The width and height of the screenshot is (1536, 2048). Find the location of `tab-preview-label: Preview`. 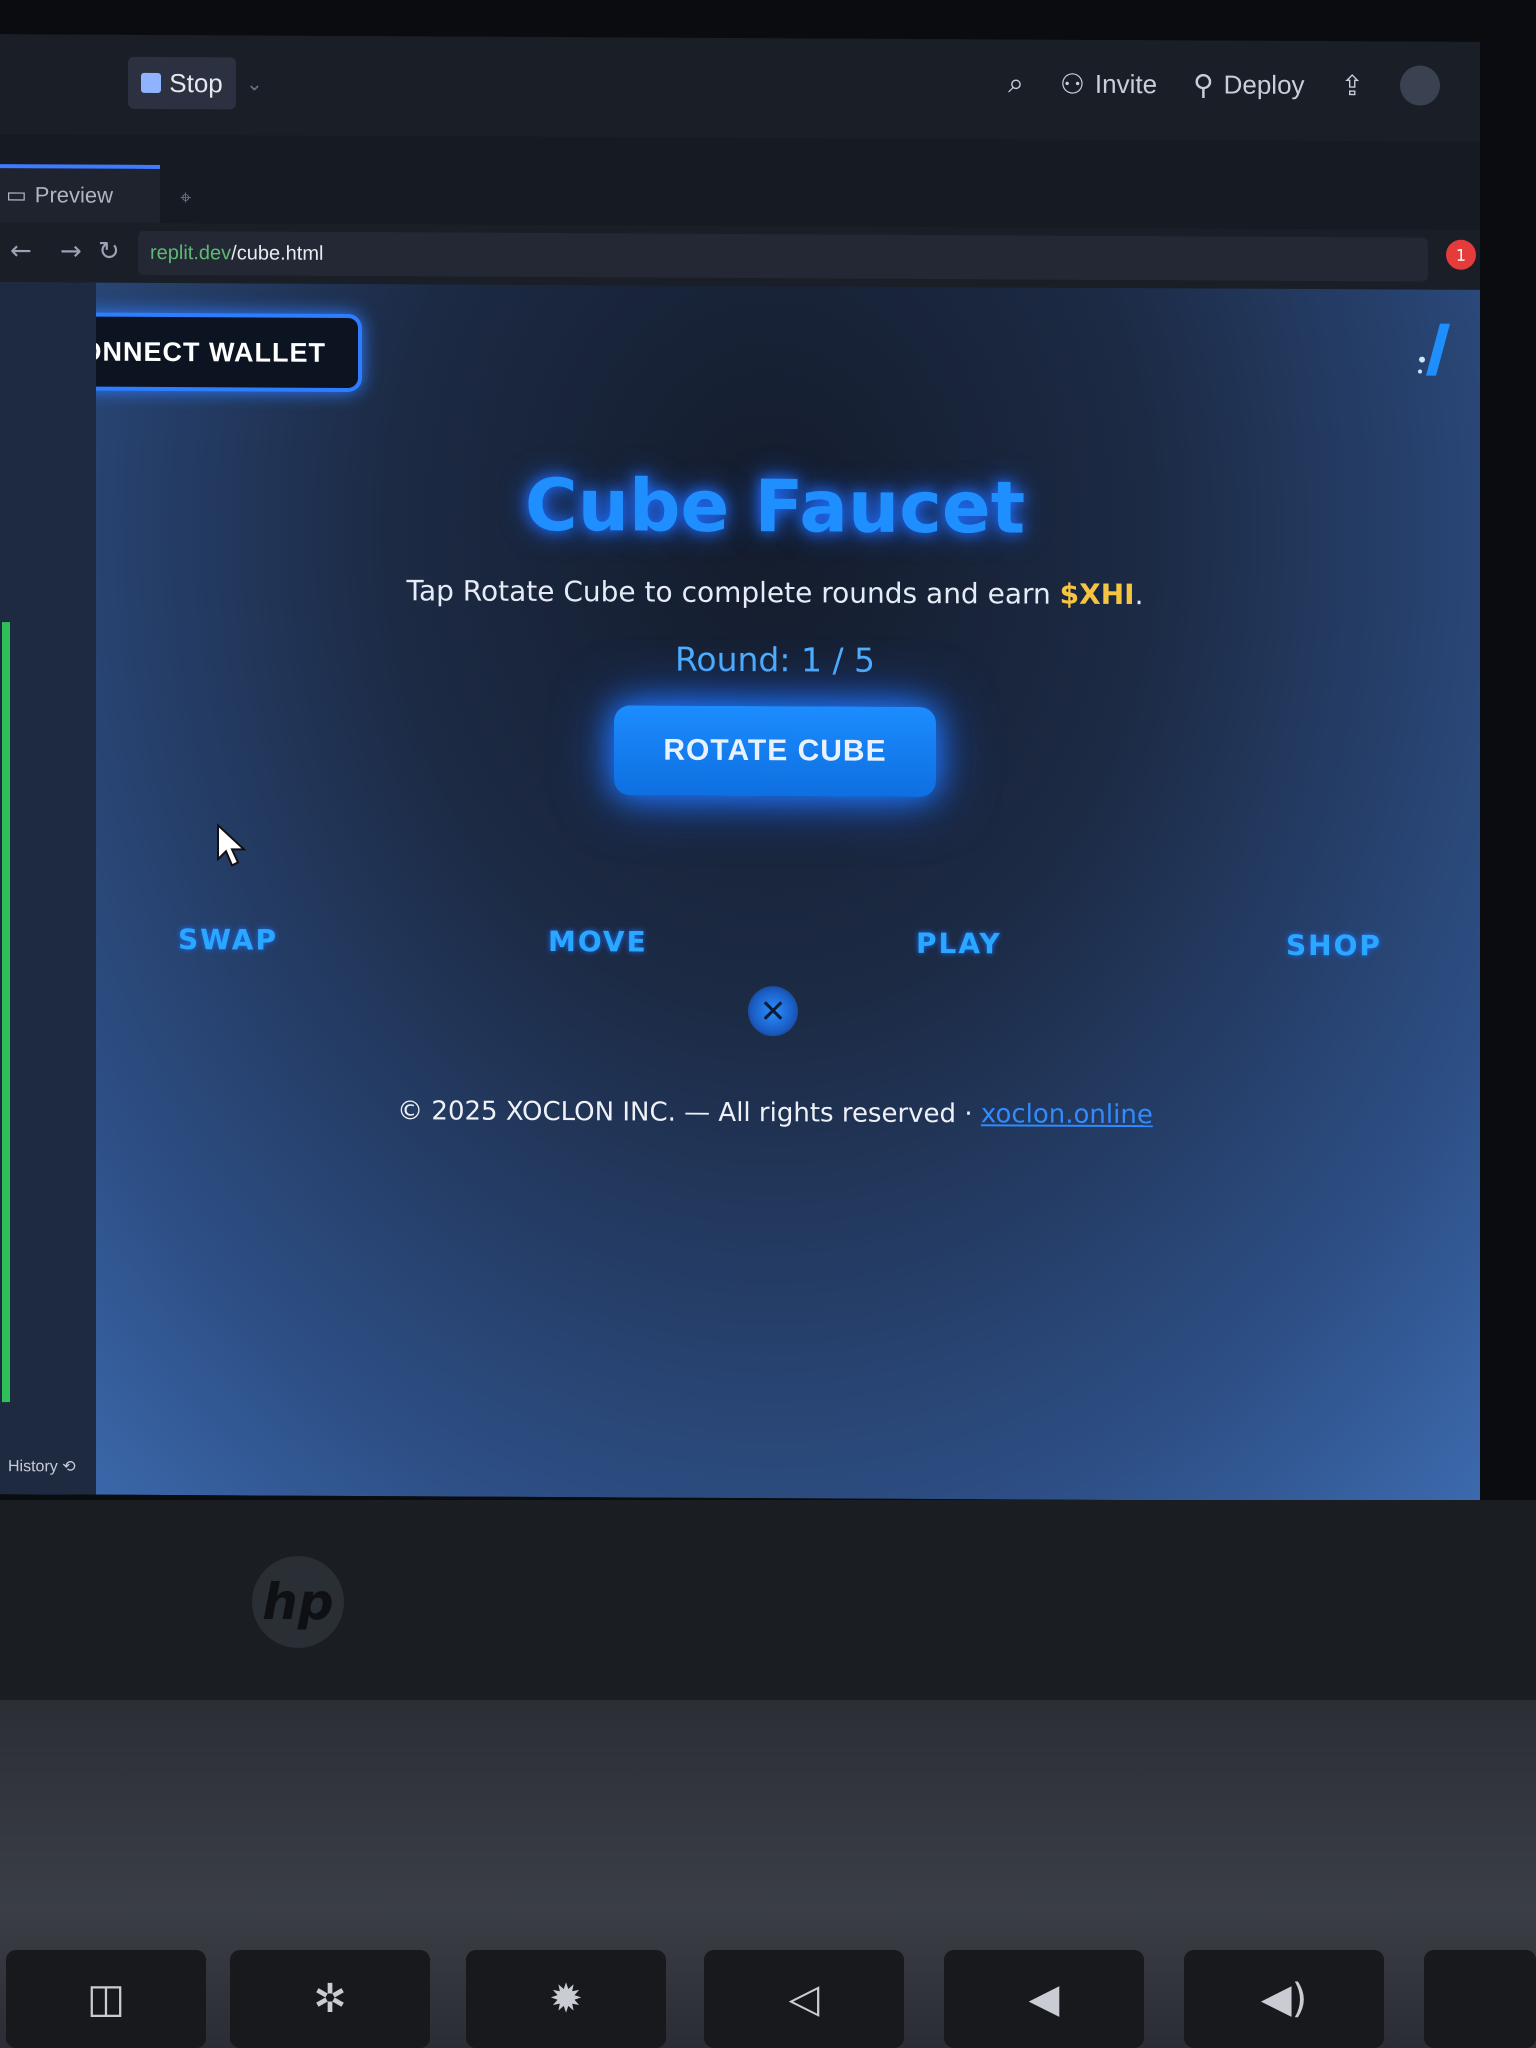

tab-preview-label: Preview is located at coordinates (74, 195).